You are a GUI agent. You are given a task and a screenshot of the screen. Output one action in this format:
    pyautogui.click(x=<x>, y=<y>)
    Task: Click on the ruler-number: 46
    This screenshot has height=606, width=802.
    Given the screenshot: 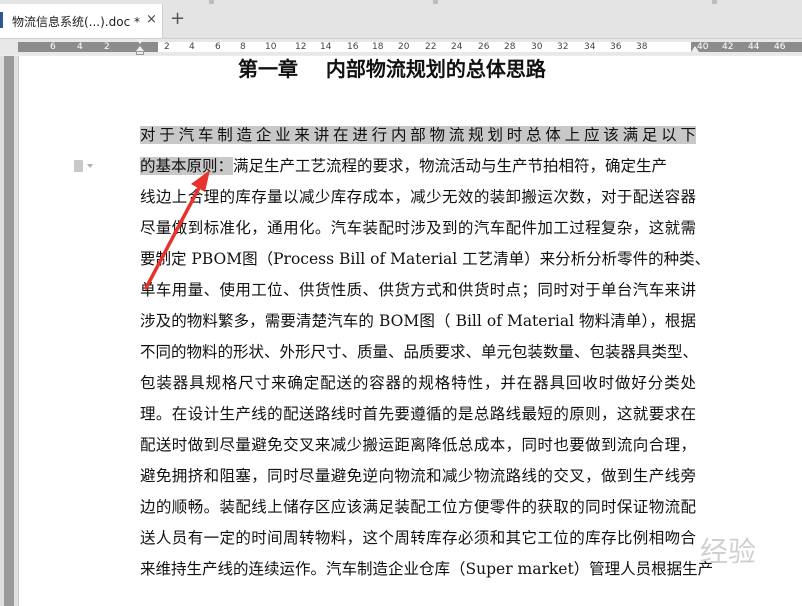 What is the action you would take?
    pyautogui.click(x=780, y=47)
    